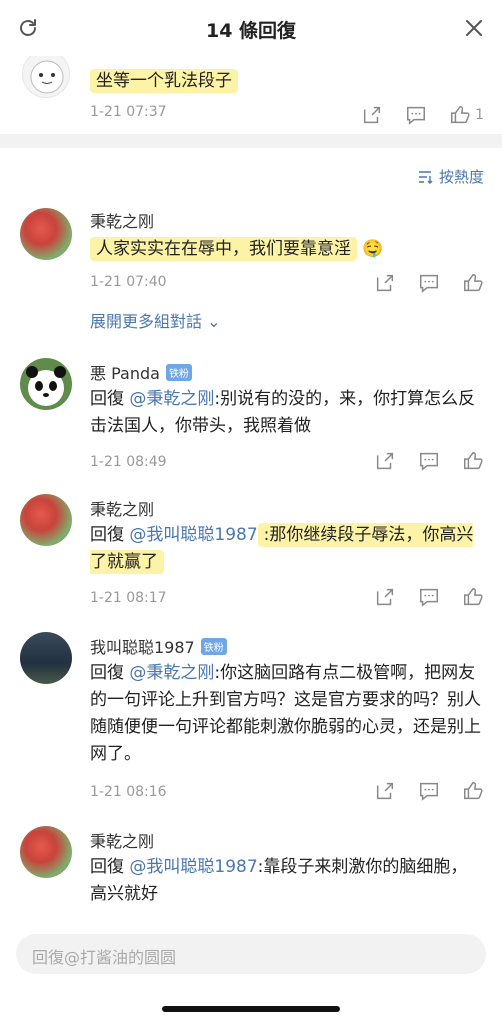  What do you see at coordinates (164, 79) in the screenshot?
I see `comment-text: 坐等一个乳法段子` at bounding box center [164, 79].